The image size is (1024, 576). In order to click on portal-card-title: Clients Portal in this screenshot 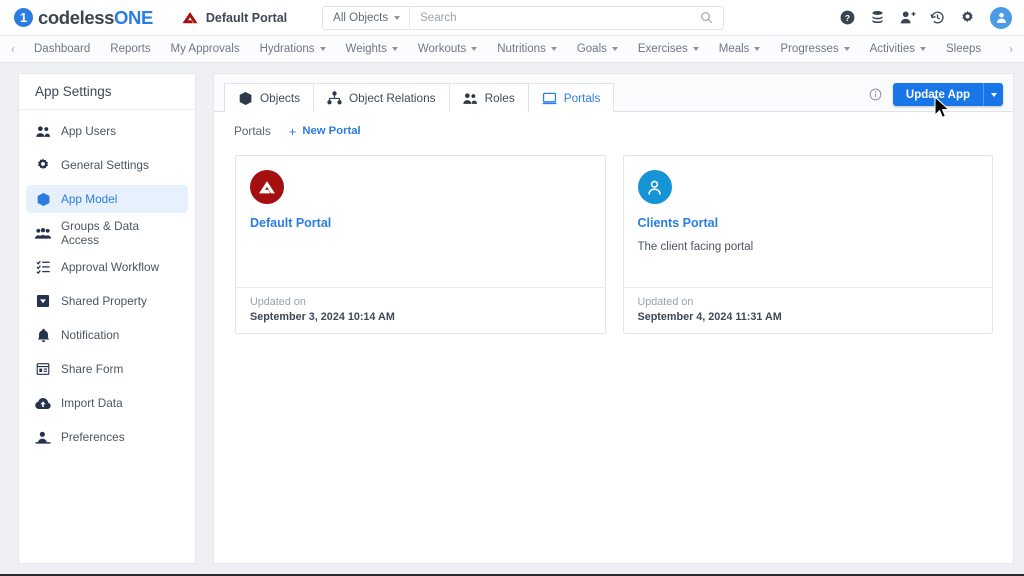, I will do `click(808, 223)`.